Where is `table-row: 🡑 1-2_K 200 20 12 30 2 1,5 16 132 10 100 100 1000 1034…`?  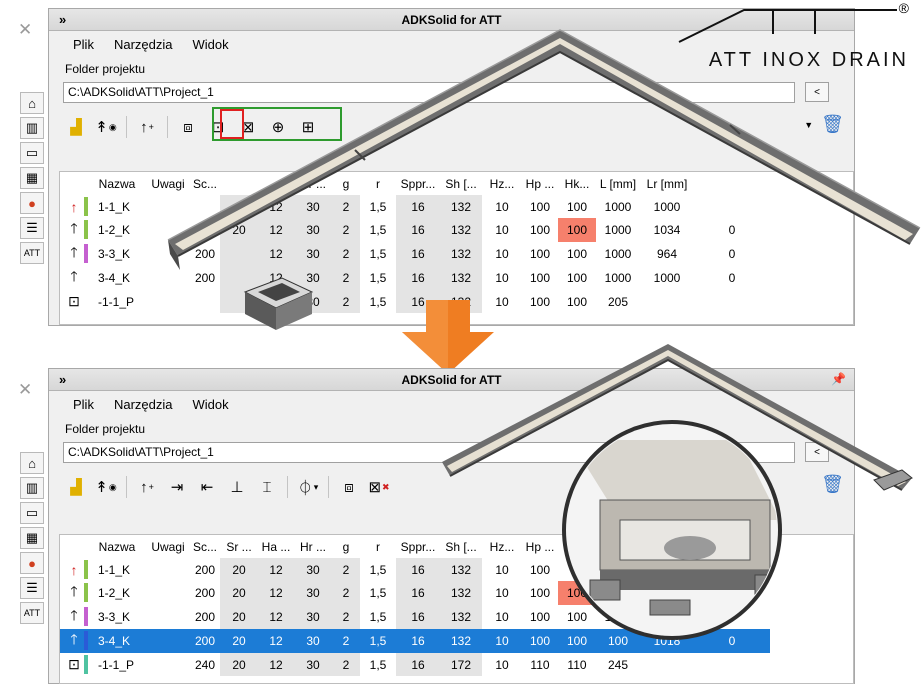
table-row: 🡑 1-2_K 200 20 12 30 2 1,5 16 132 10 100 100 1000 1034… is located at coordinates (415, 230).